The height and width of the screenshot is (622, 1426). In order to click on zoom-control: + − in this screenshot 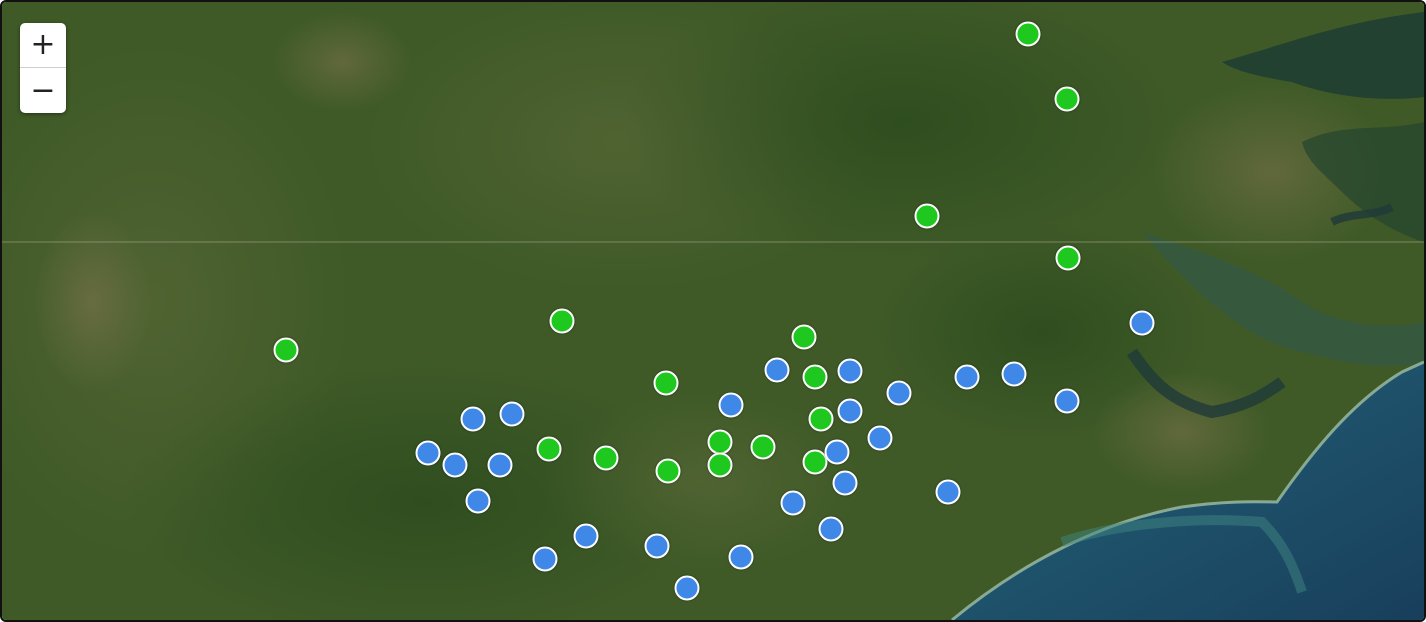, I will do `click(43, 68)`.